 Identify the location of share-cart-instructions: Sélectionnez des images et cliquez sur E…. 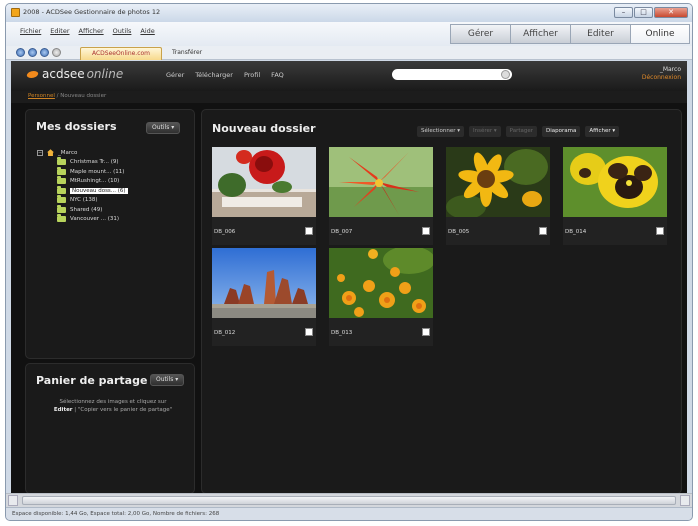
(113, 406).